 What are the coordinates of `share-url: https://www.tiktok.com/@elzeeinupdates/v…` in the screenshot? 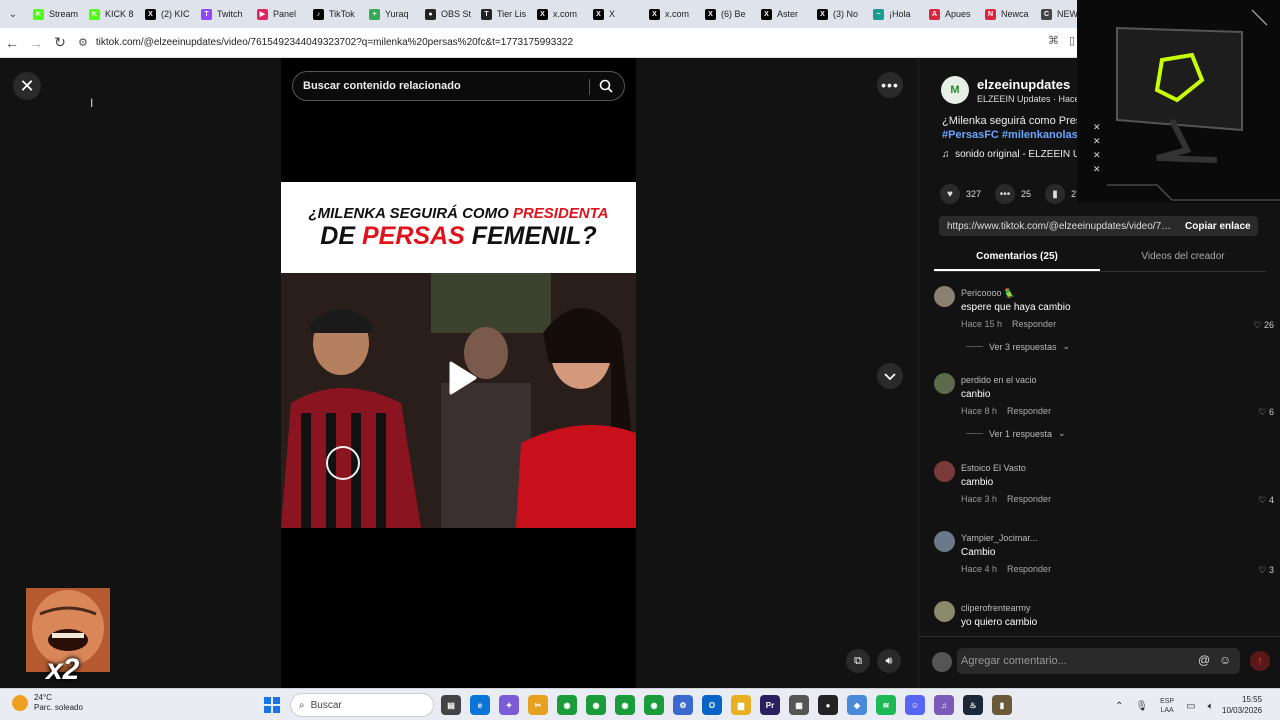 It's located at (1056, 226).